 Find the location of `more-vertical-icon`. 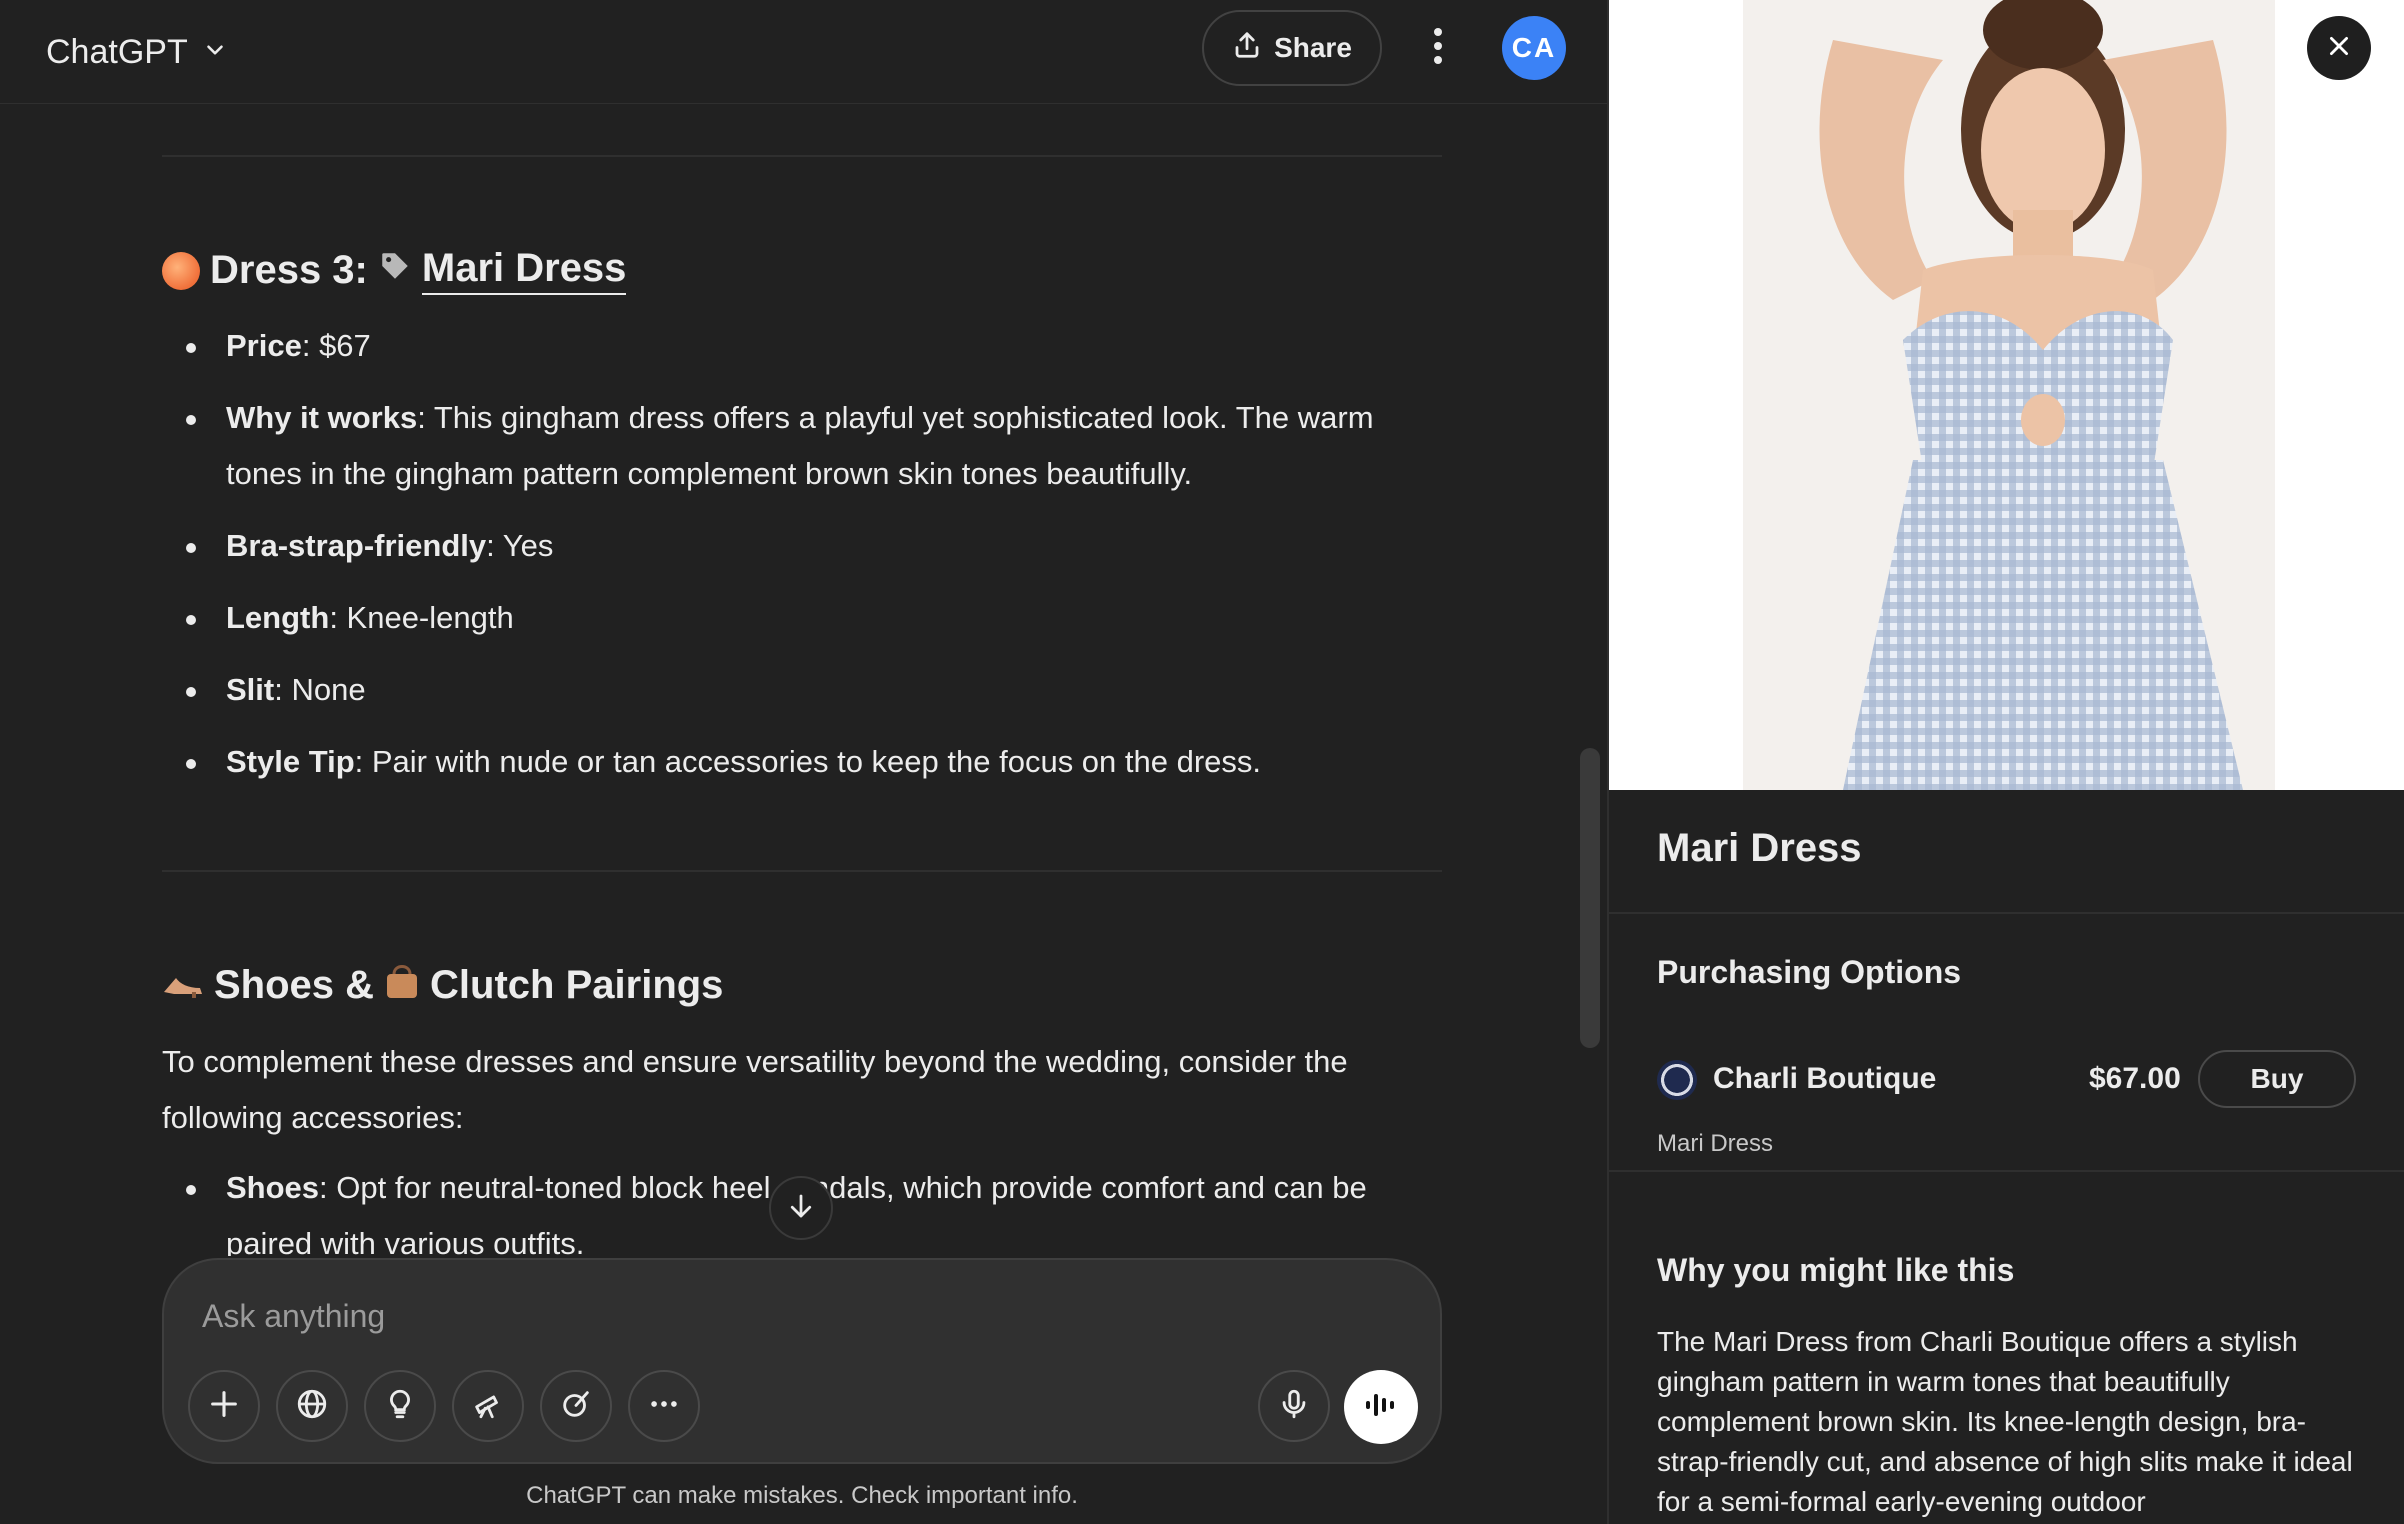

more-vertical-icon is located at coordinates (1438, 48).